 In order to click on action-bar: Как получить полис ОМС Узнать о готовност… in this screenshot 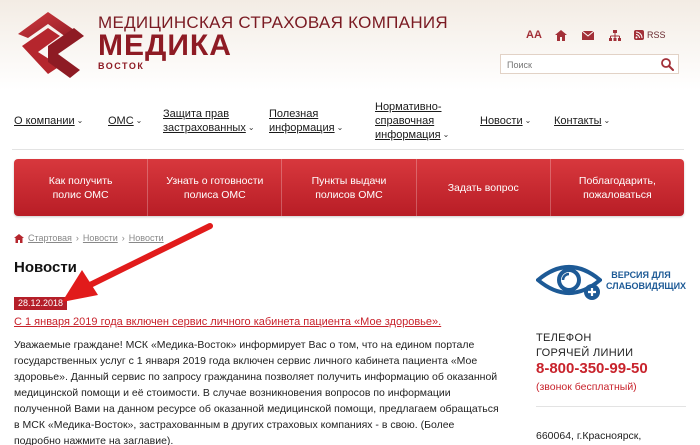, I will do `click(349, 187)`.